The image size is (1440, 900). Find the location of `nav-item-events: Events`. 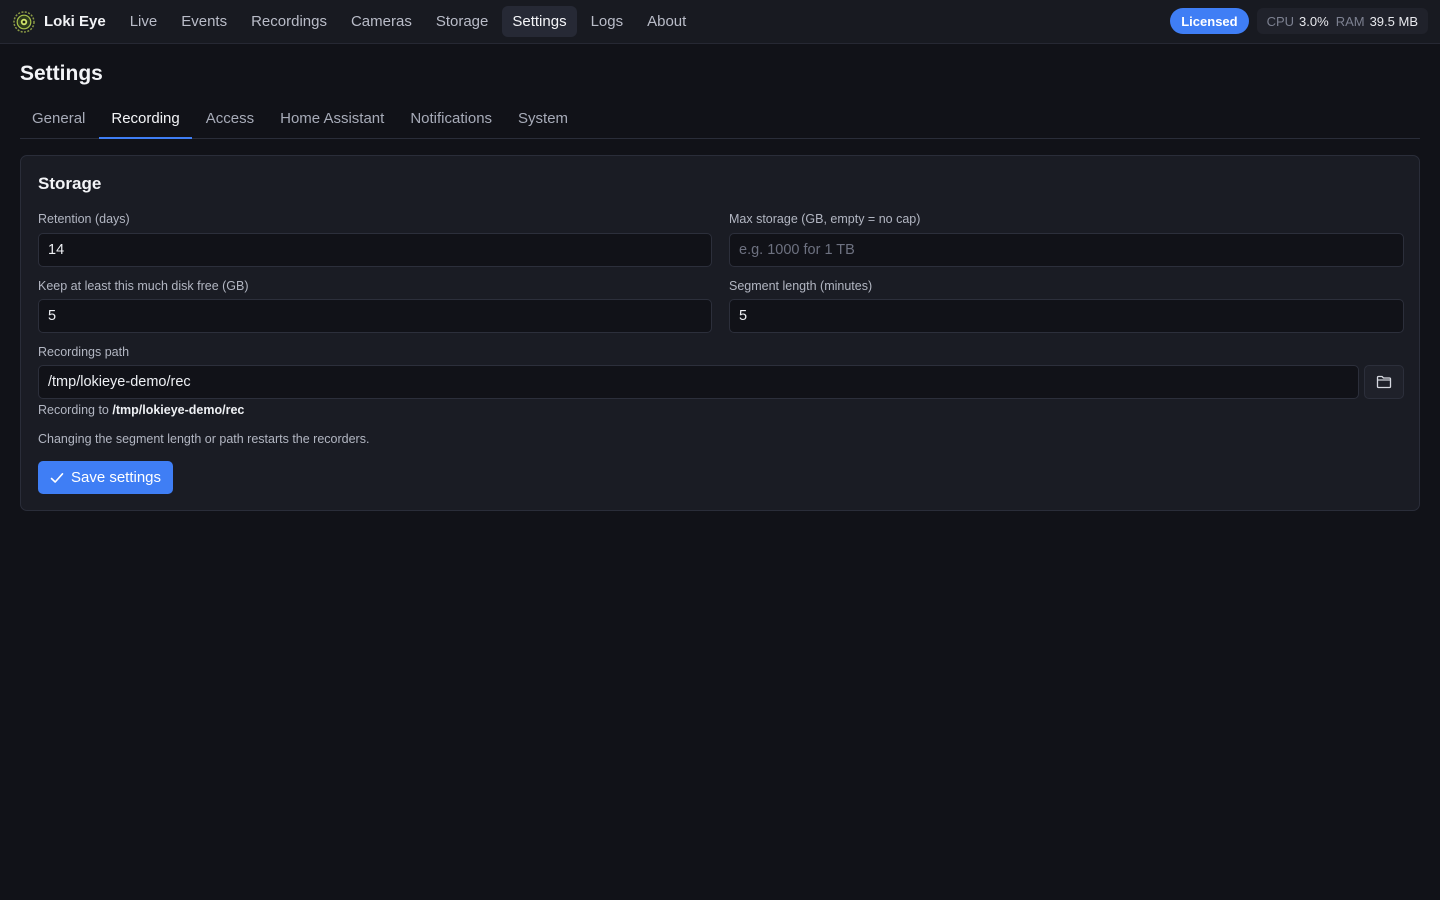

nav-item-events: Events is located at coordinates (204, 21).